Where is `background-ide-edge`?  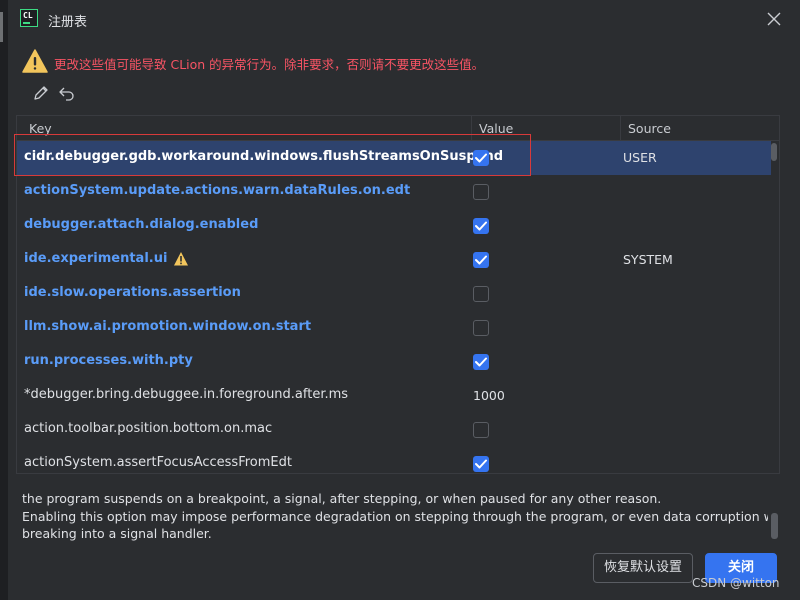 background-ide-edge is located at coordinates (4, 300).